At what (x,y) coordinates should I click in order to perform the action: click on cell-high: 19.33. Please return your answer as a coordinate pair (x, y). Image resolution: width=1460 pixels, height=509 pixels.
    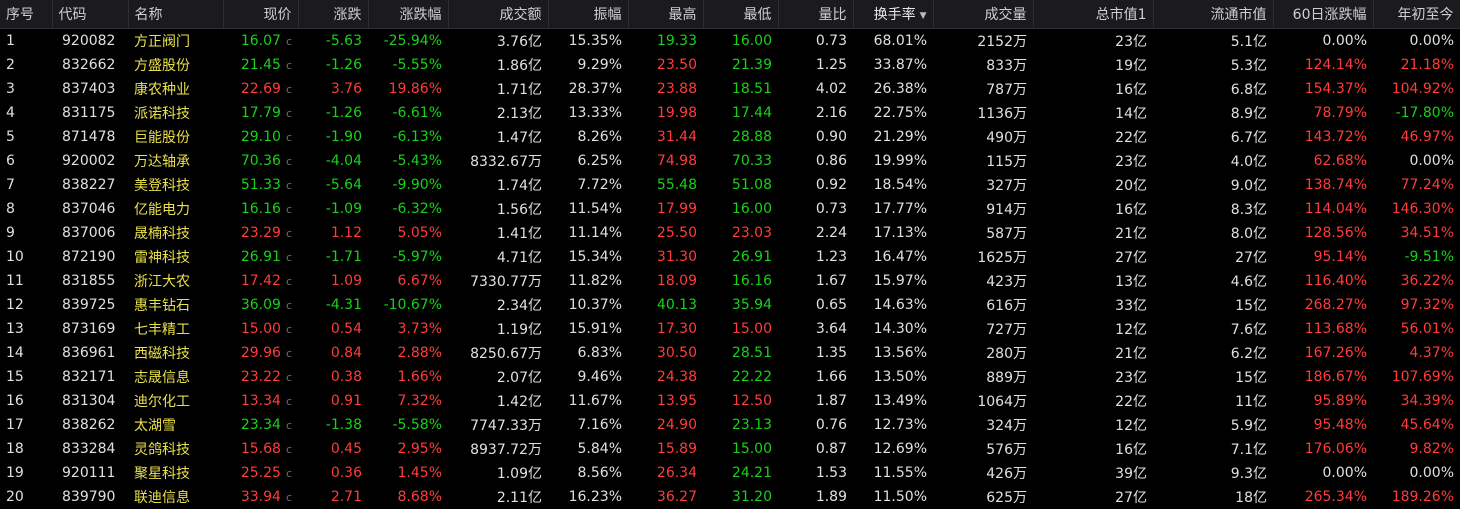
    Looking at the image, I should click on (665, 41).